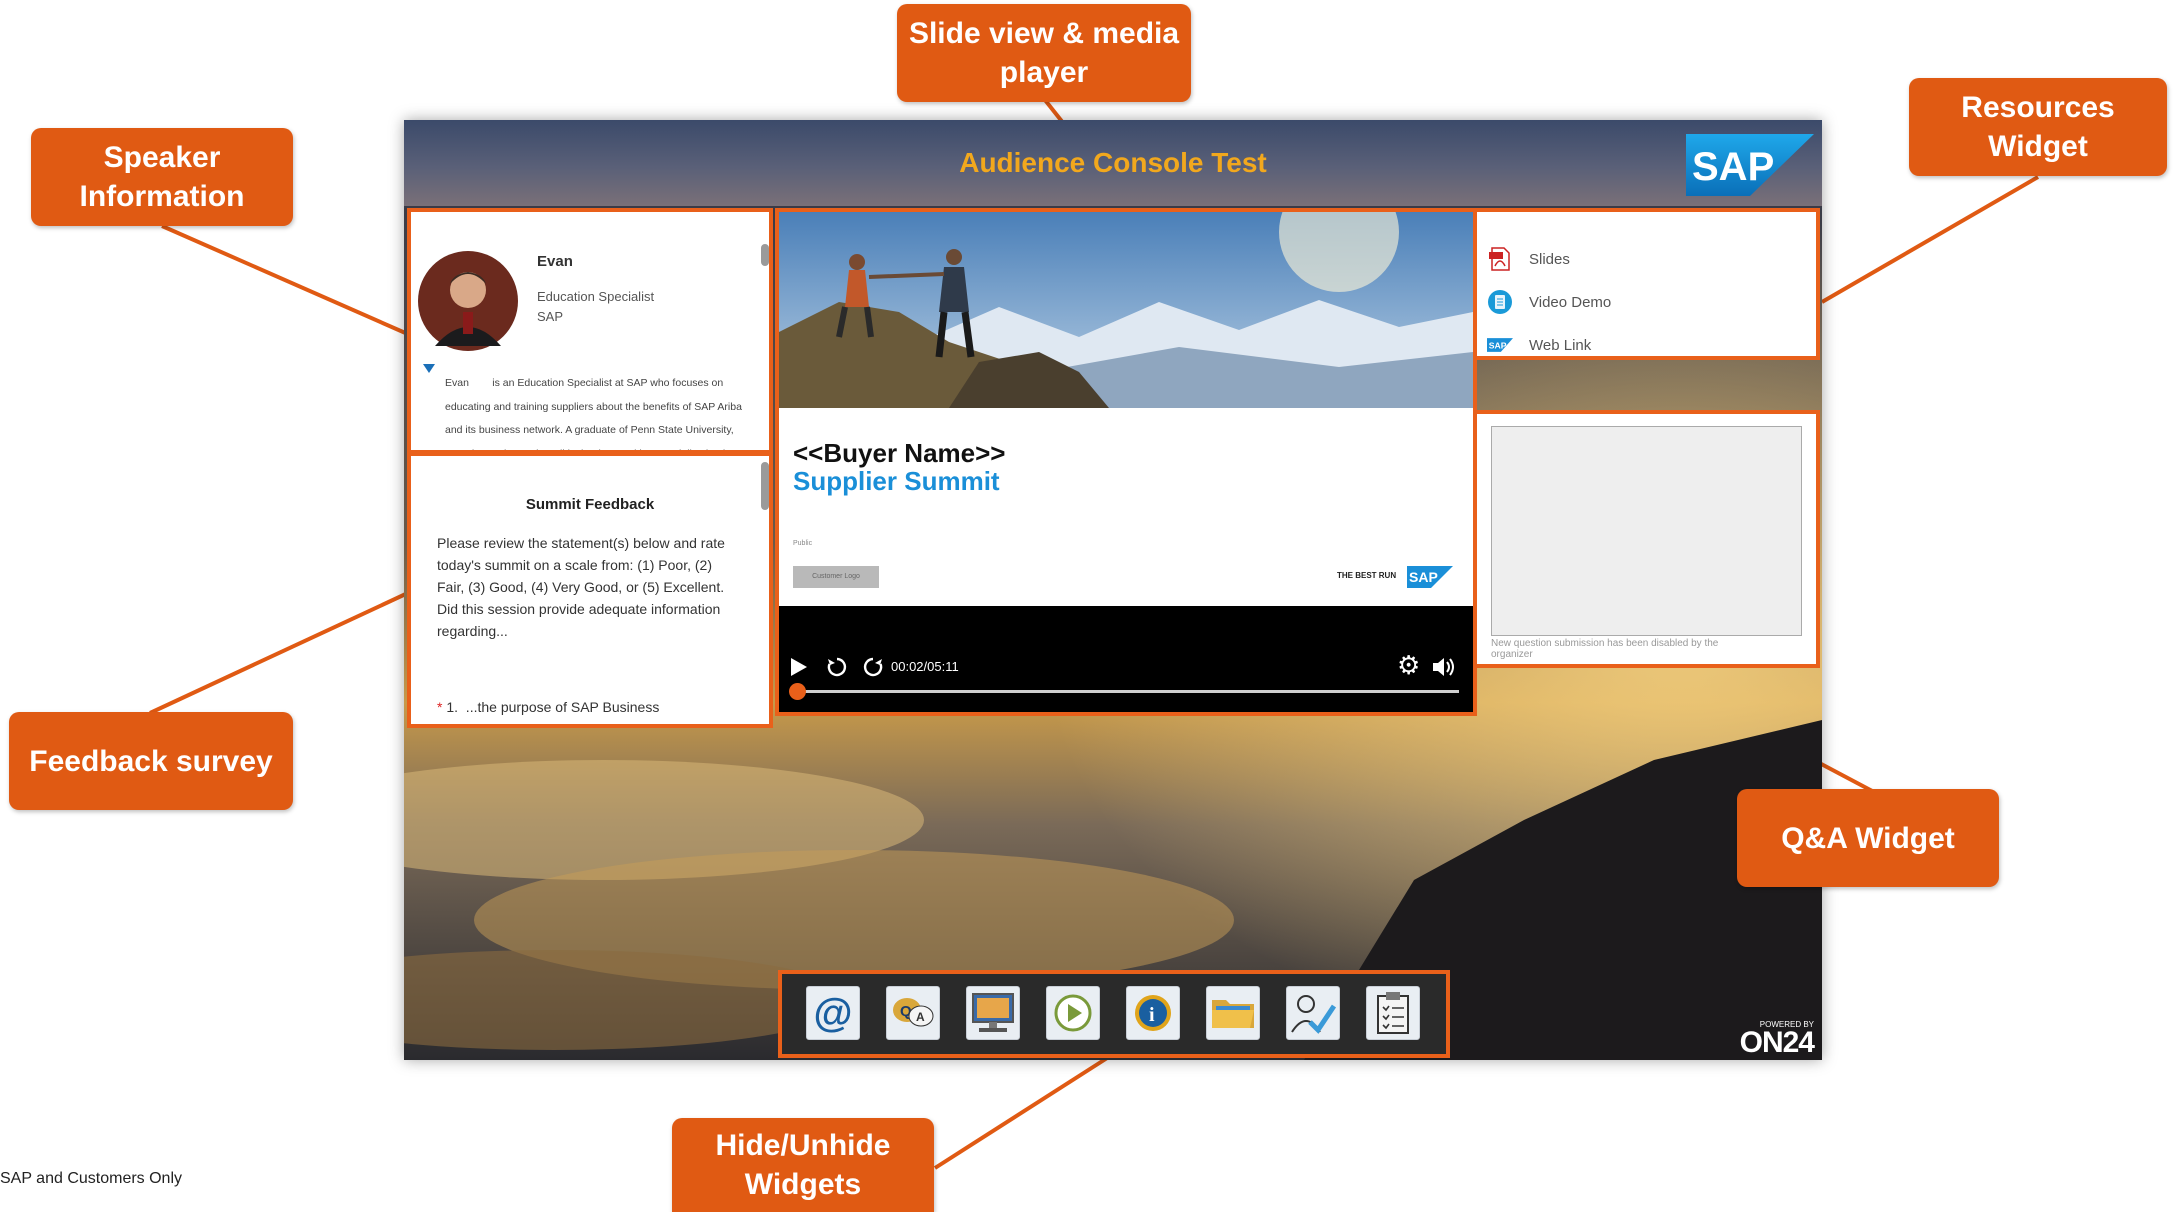  What do you see at coordinates (1126, 310) in the screenshot?
I see `slide-hero-image` at bounding box center [1126, 310].